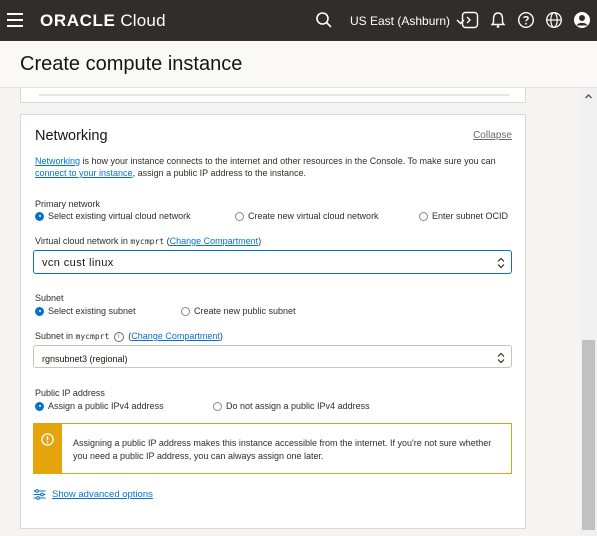  I want to click on alert-icon, so click(47, 439).